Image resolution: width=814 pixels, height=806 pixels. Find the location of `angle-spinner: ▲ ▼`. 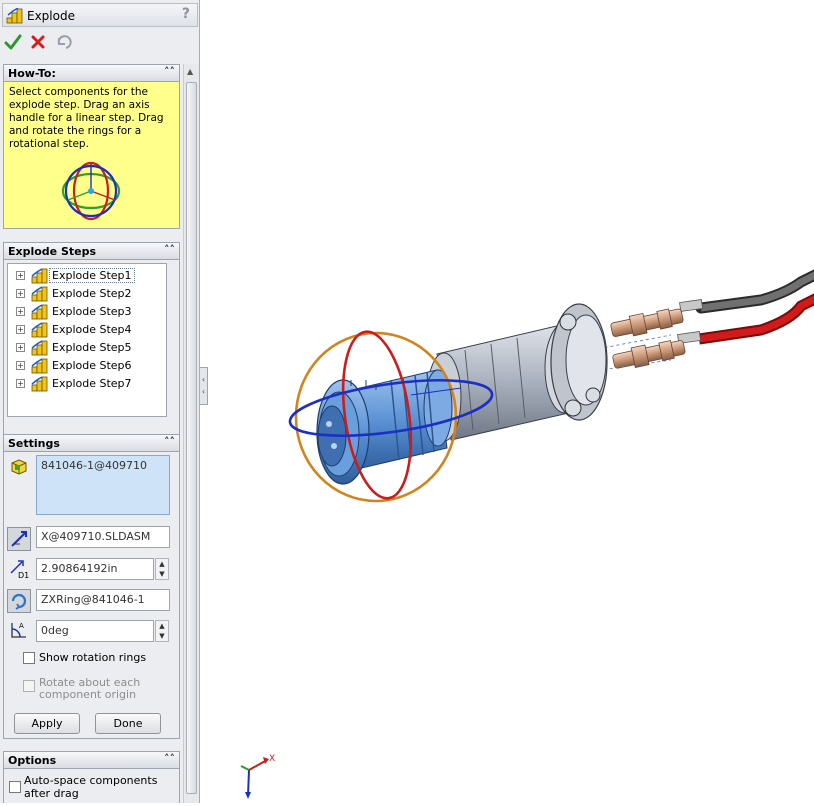

angle-spinner: ▲ ▼ is located at coordinates (162, 631).